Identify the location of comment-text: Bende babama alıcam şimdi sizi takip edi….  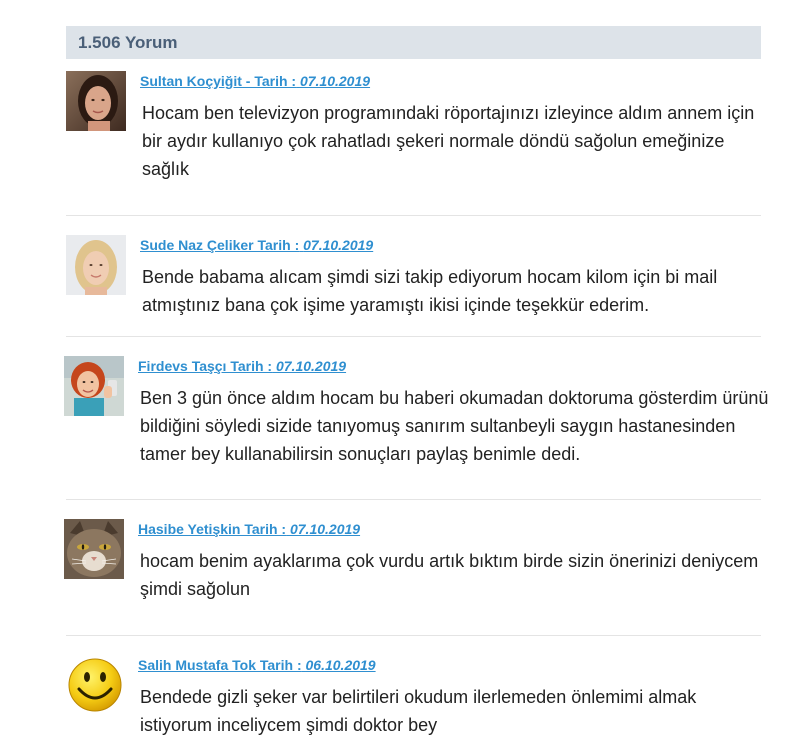
(430, 291).